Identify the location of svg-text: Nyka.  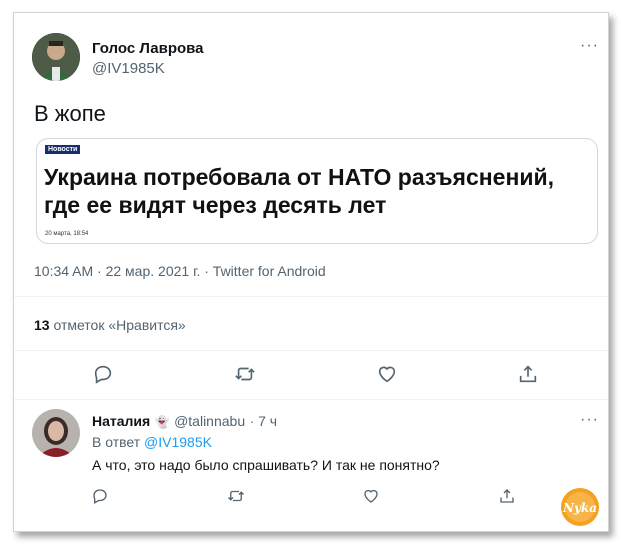
(579, 508).